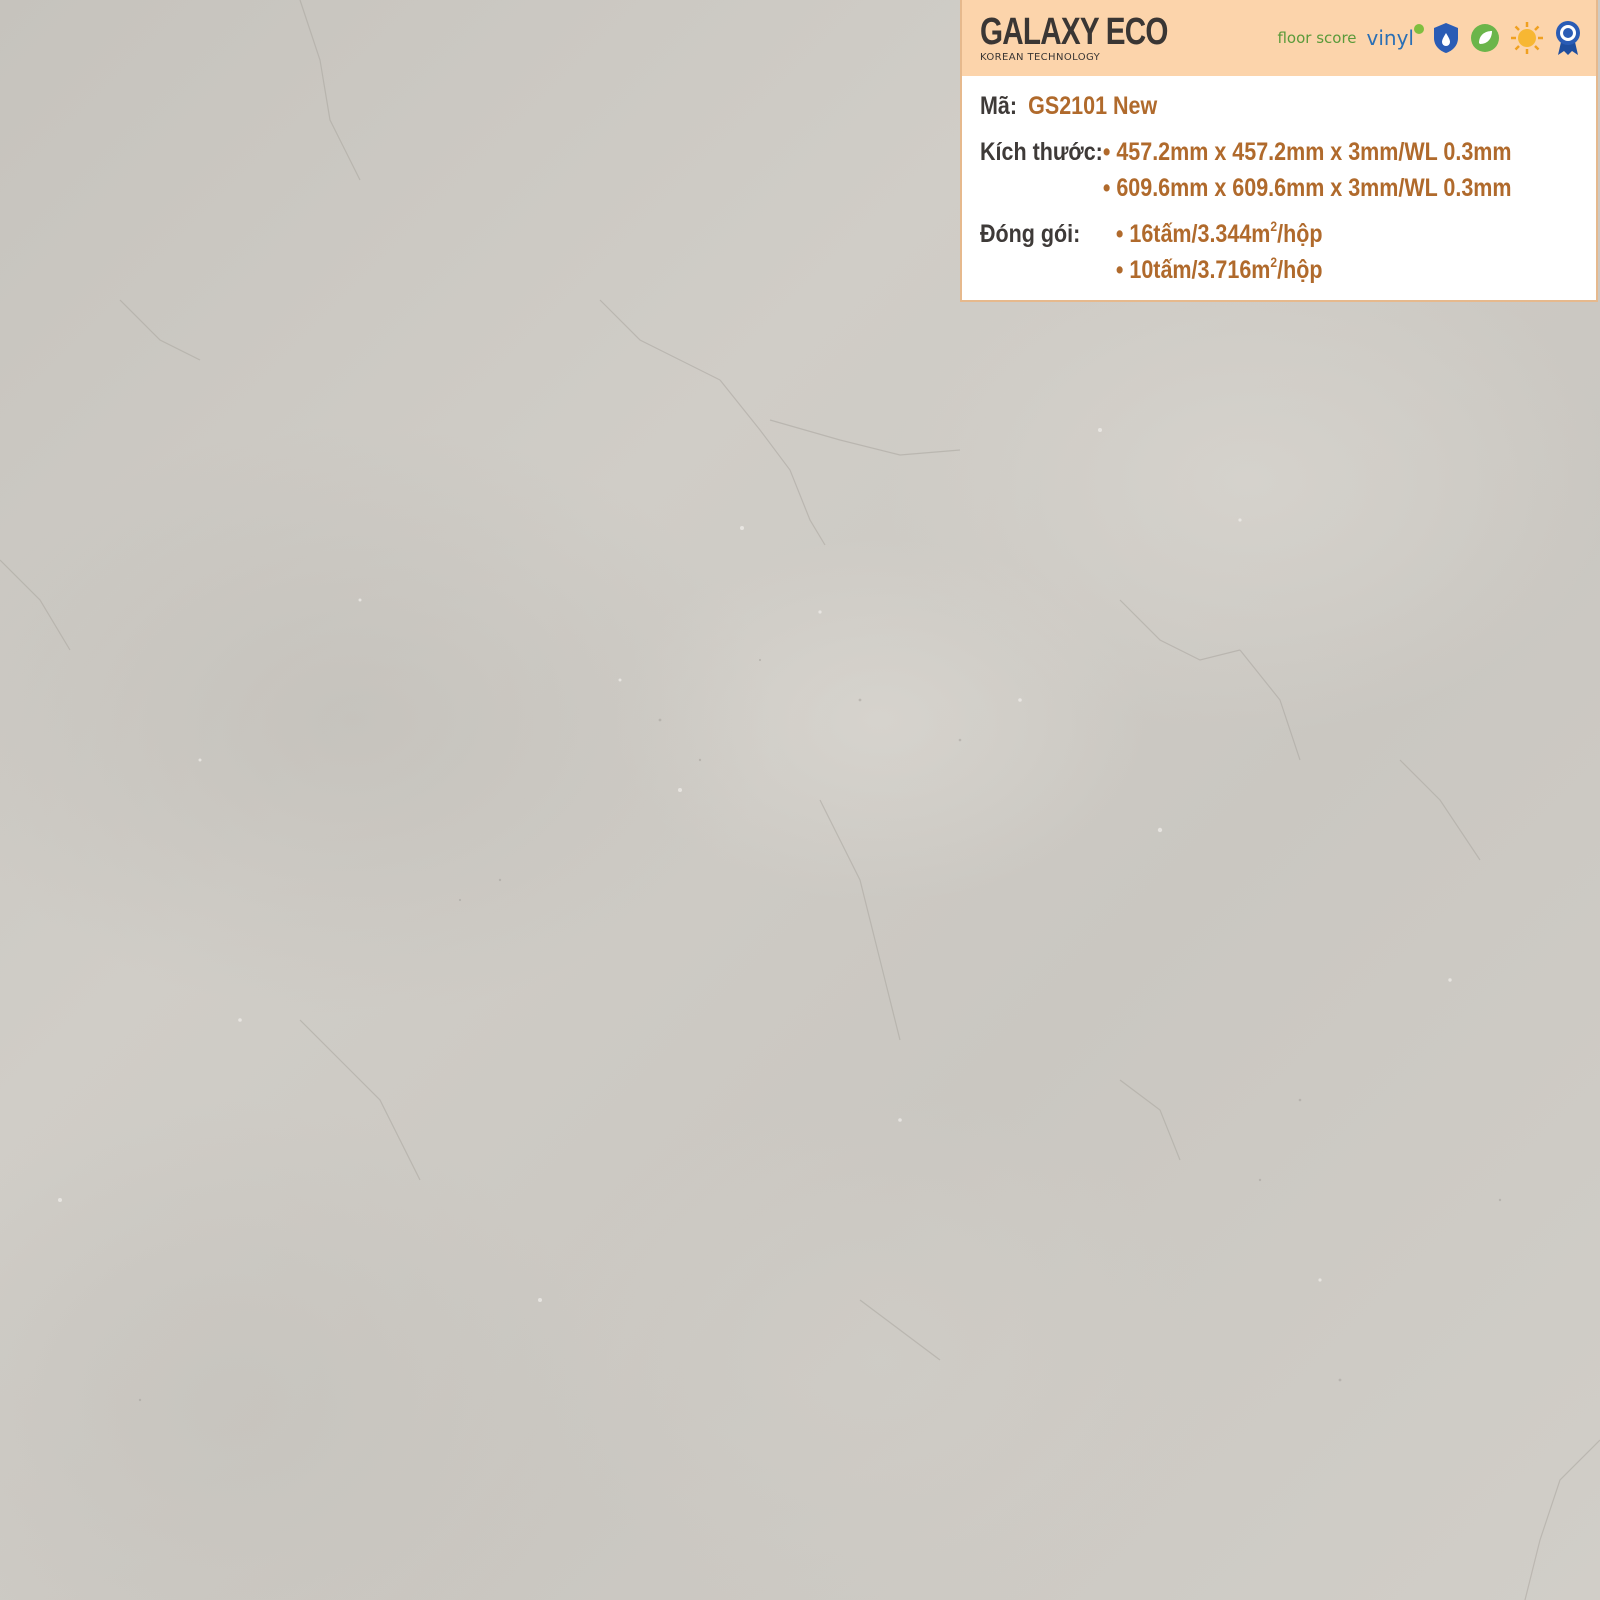 The width and height of the screenshot is (1600, 1600). What do you see at coordinates (999, 106) in the screenshot?
I see `code-label: Mã:` at bounding box center [999, 106].